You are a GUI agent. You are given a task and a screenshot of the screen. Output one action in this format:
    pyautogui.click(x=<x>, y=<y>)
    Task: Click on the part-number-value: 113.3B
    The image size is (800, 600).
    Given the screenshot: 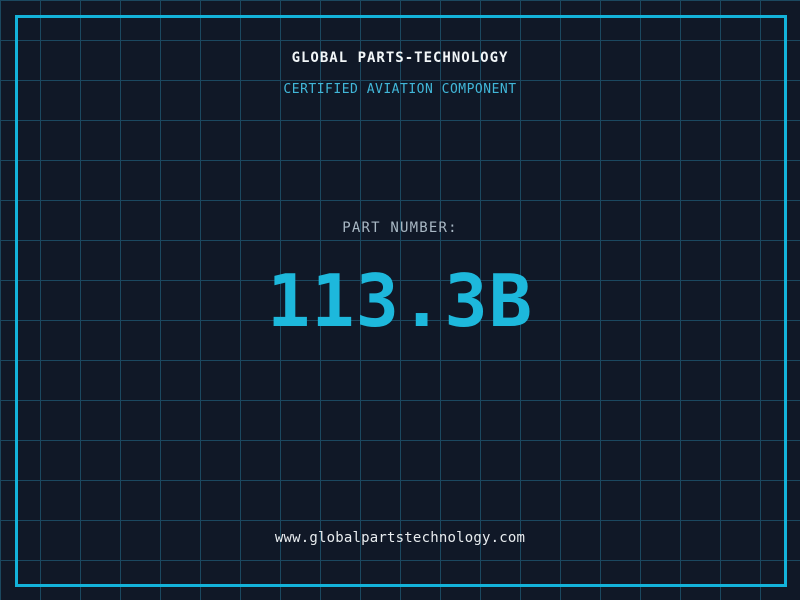 What is the action you would take?
    pyautogui.click(x=400, y=301)
    